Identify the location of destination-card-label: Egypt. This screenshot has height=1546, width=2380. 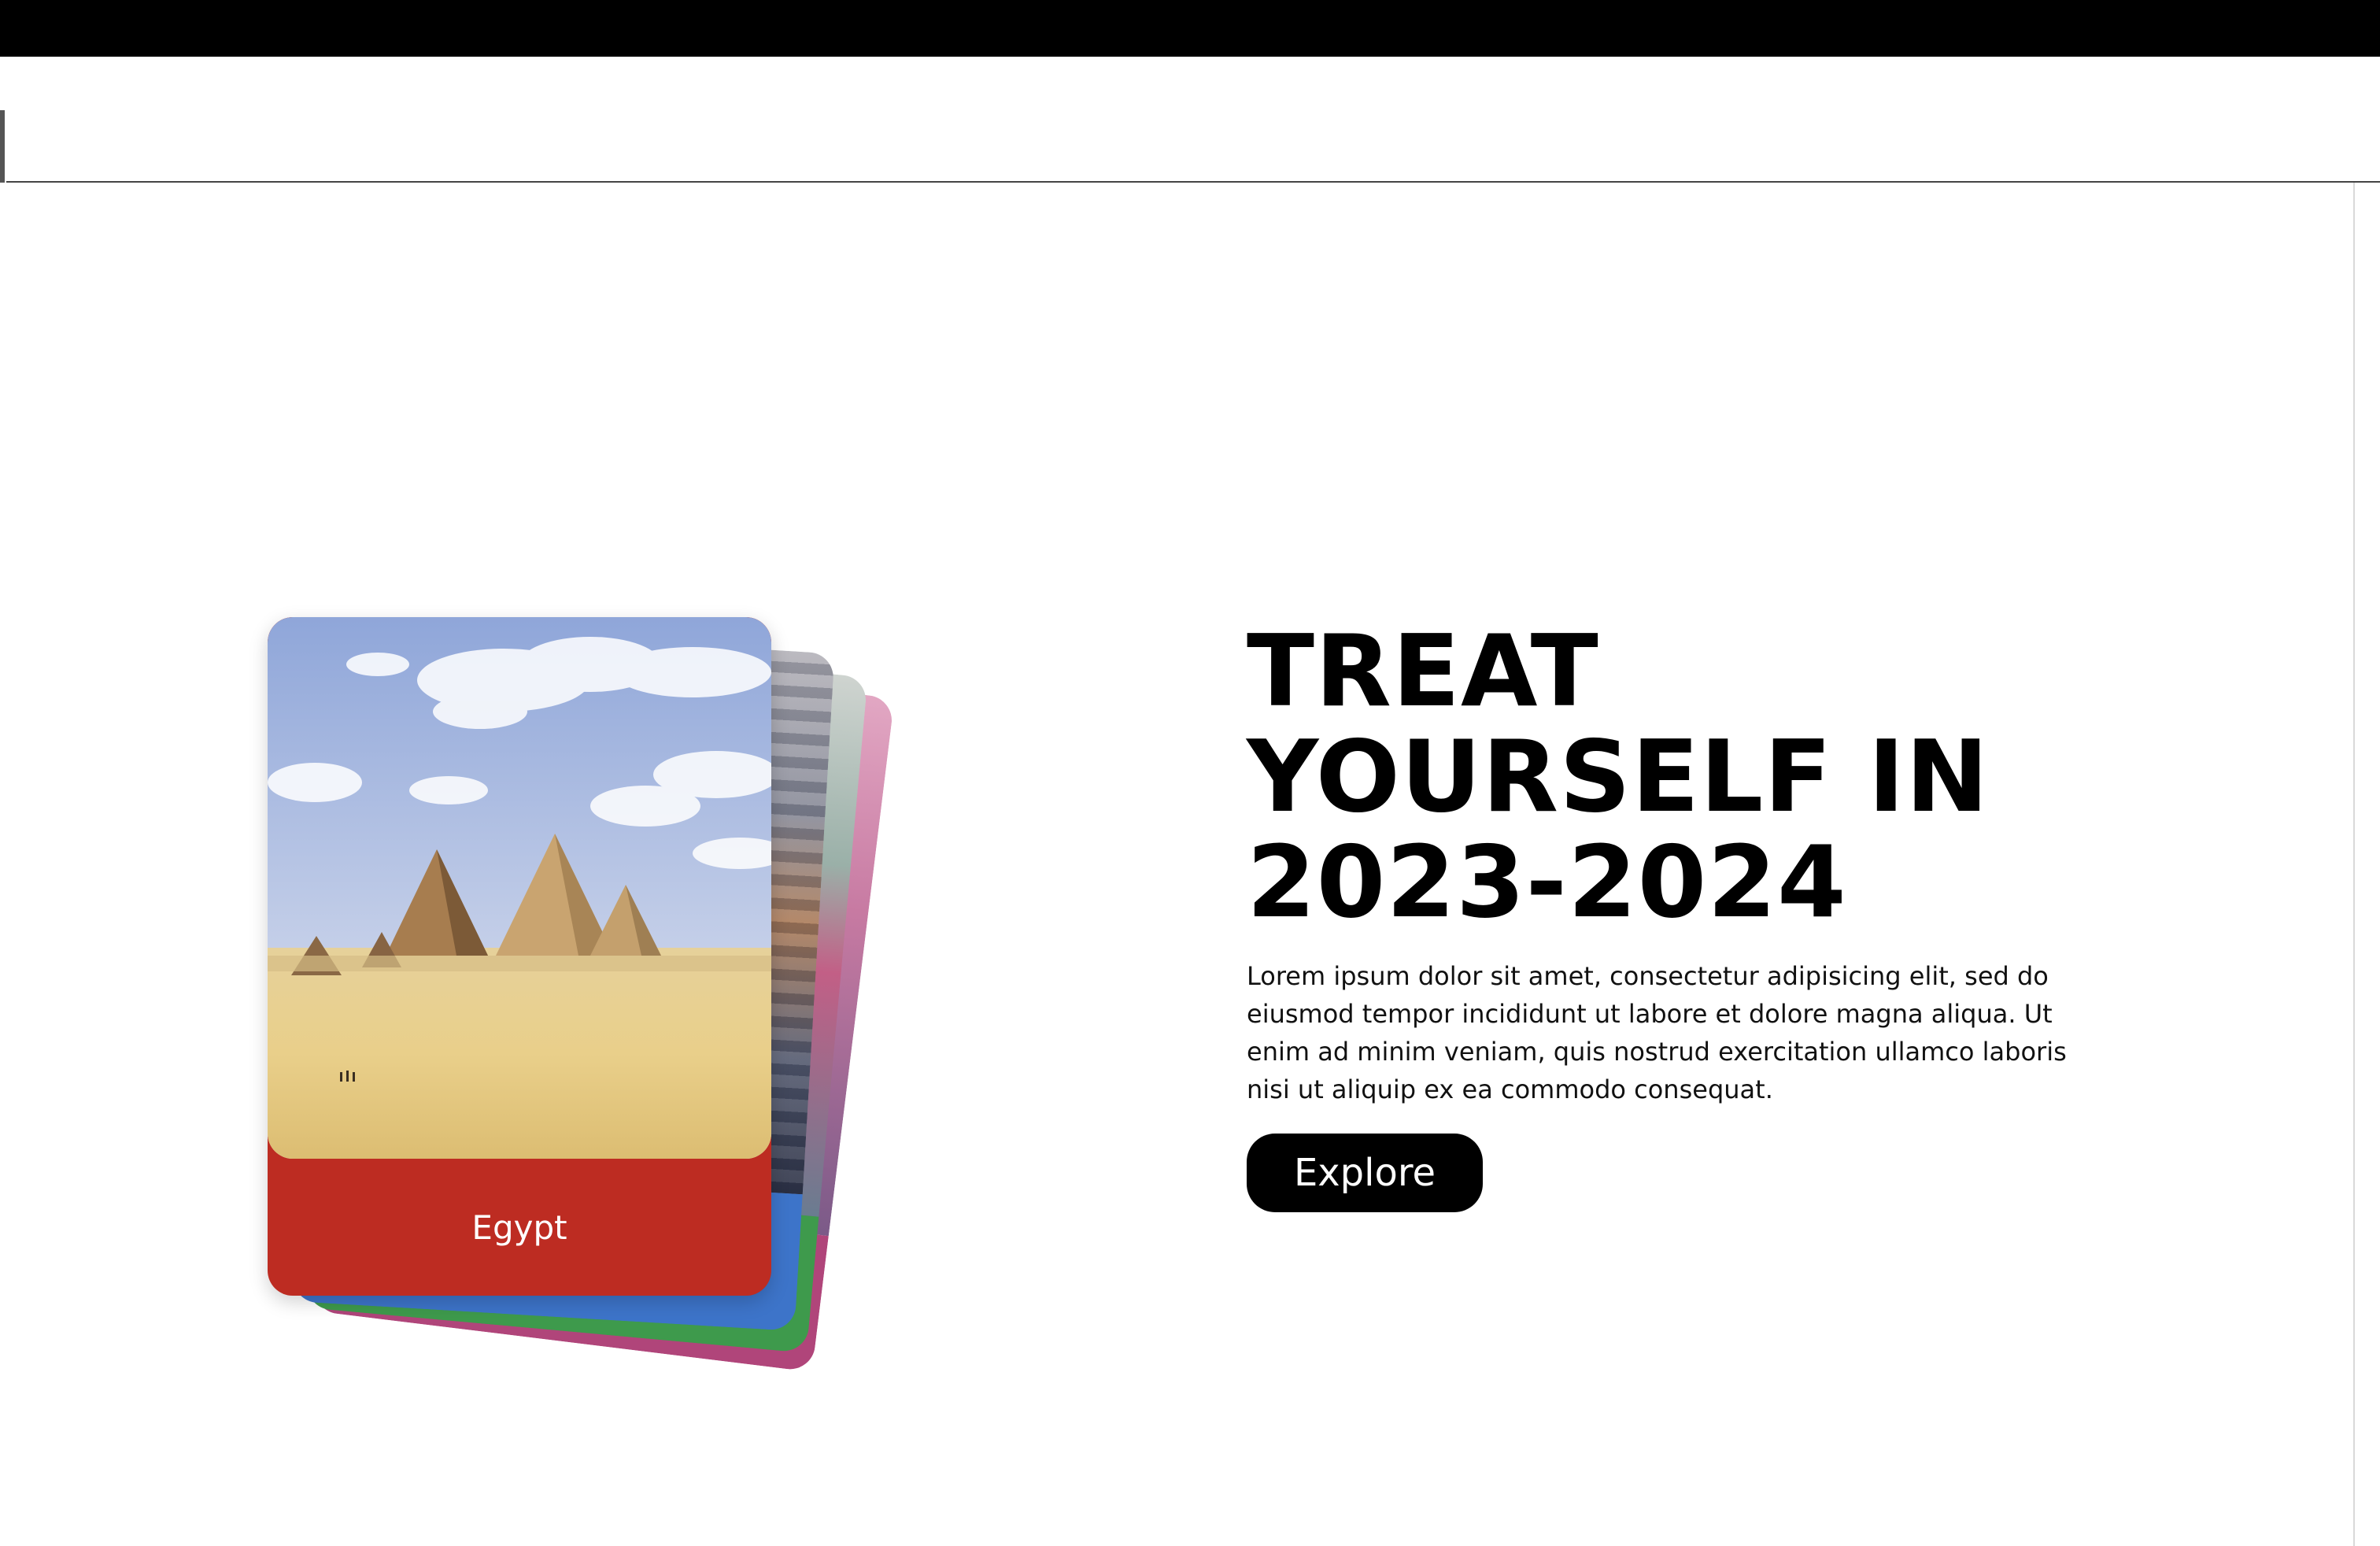
(519, 1227).